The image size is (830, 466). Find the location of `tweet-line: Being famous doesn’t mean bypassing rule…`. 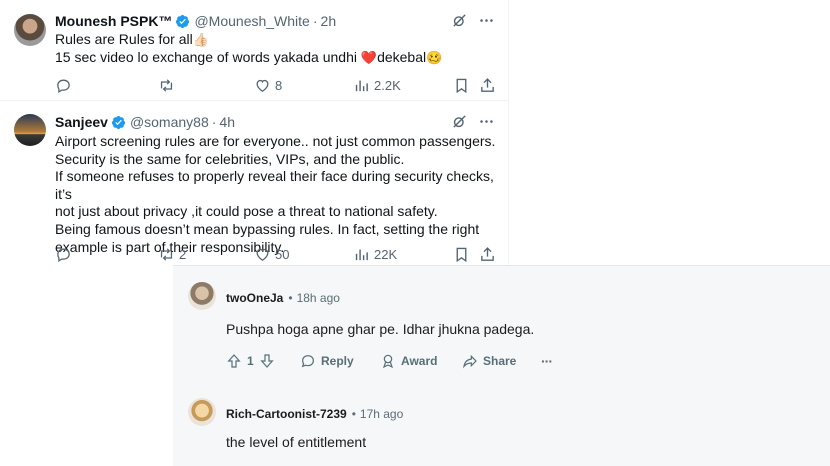

tweet-line: Being famous doesn’t mean bypassing rule… is located at coordinates (267, 228).